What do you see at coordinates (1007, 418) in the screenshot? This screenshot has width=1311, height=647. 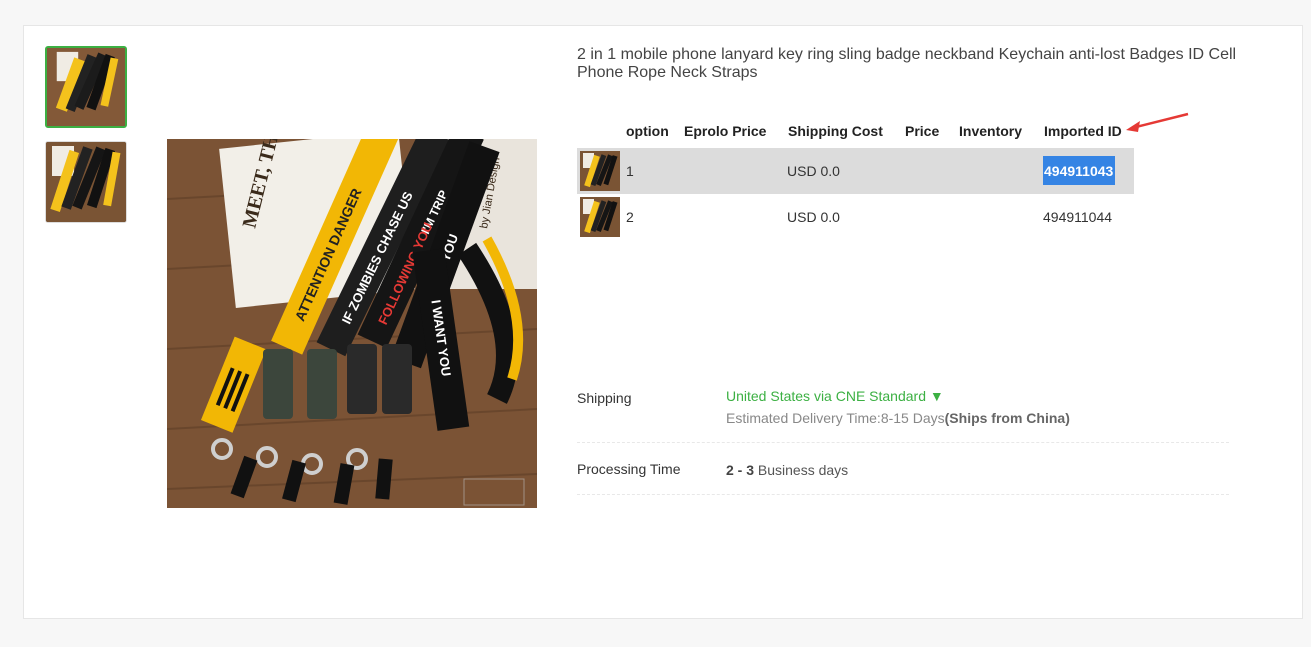 I see `delivery-origin: (Ships from China)` at bounding box center [1007, 418].